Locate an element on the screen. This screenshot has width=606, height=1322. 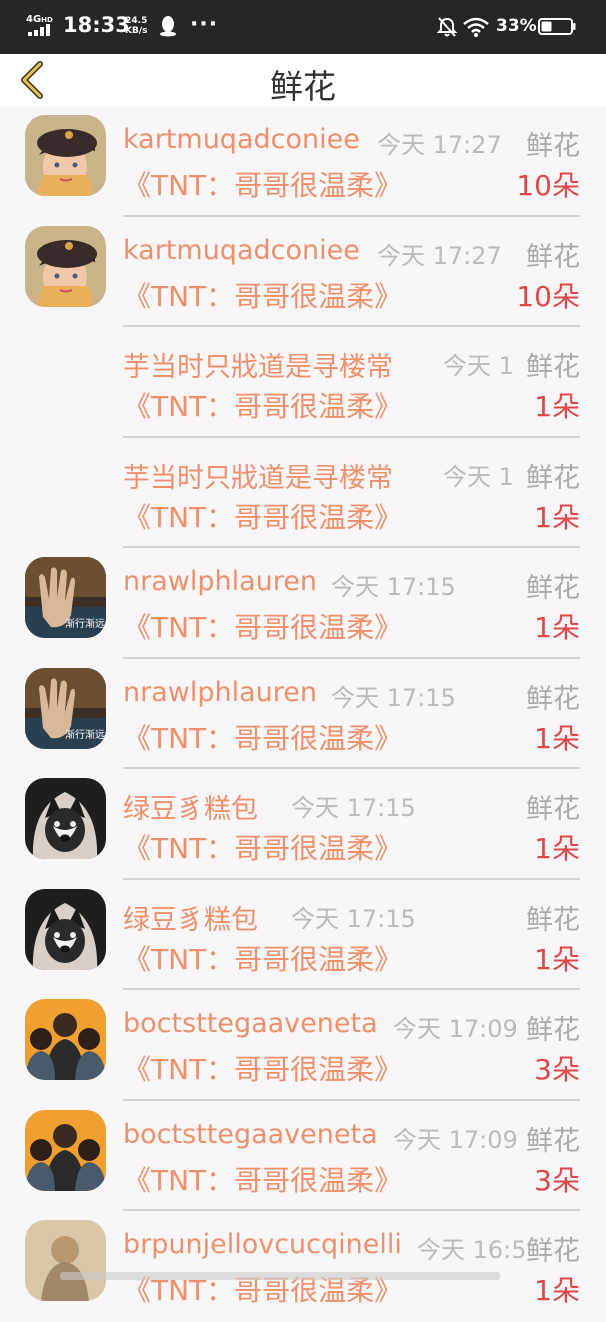
timestamp: 今天 16:5 is located at coordinates (472, 1250).